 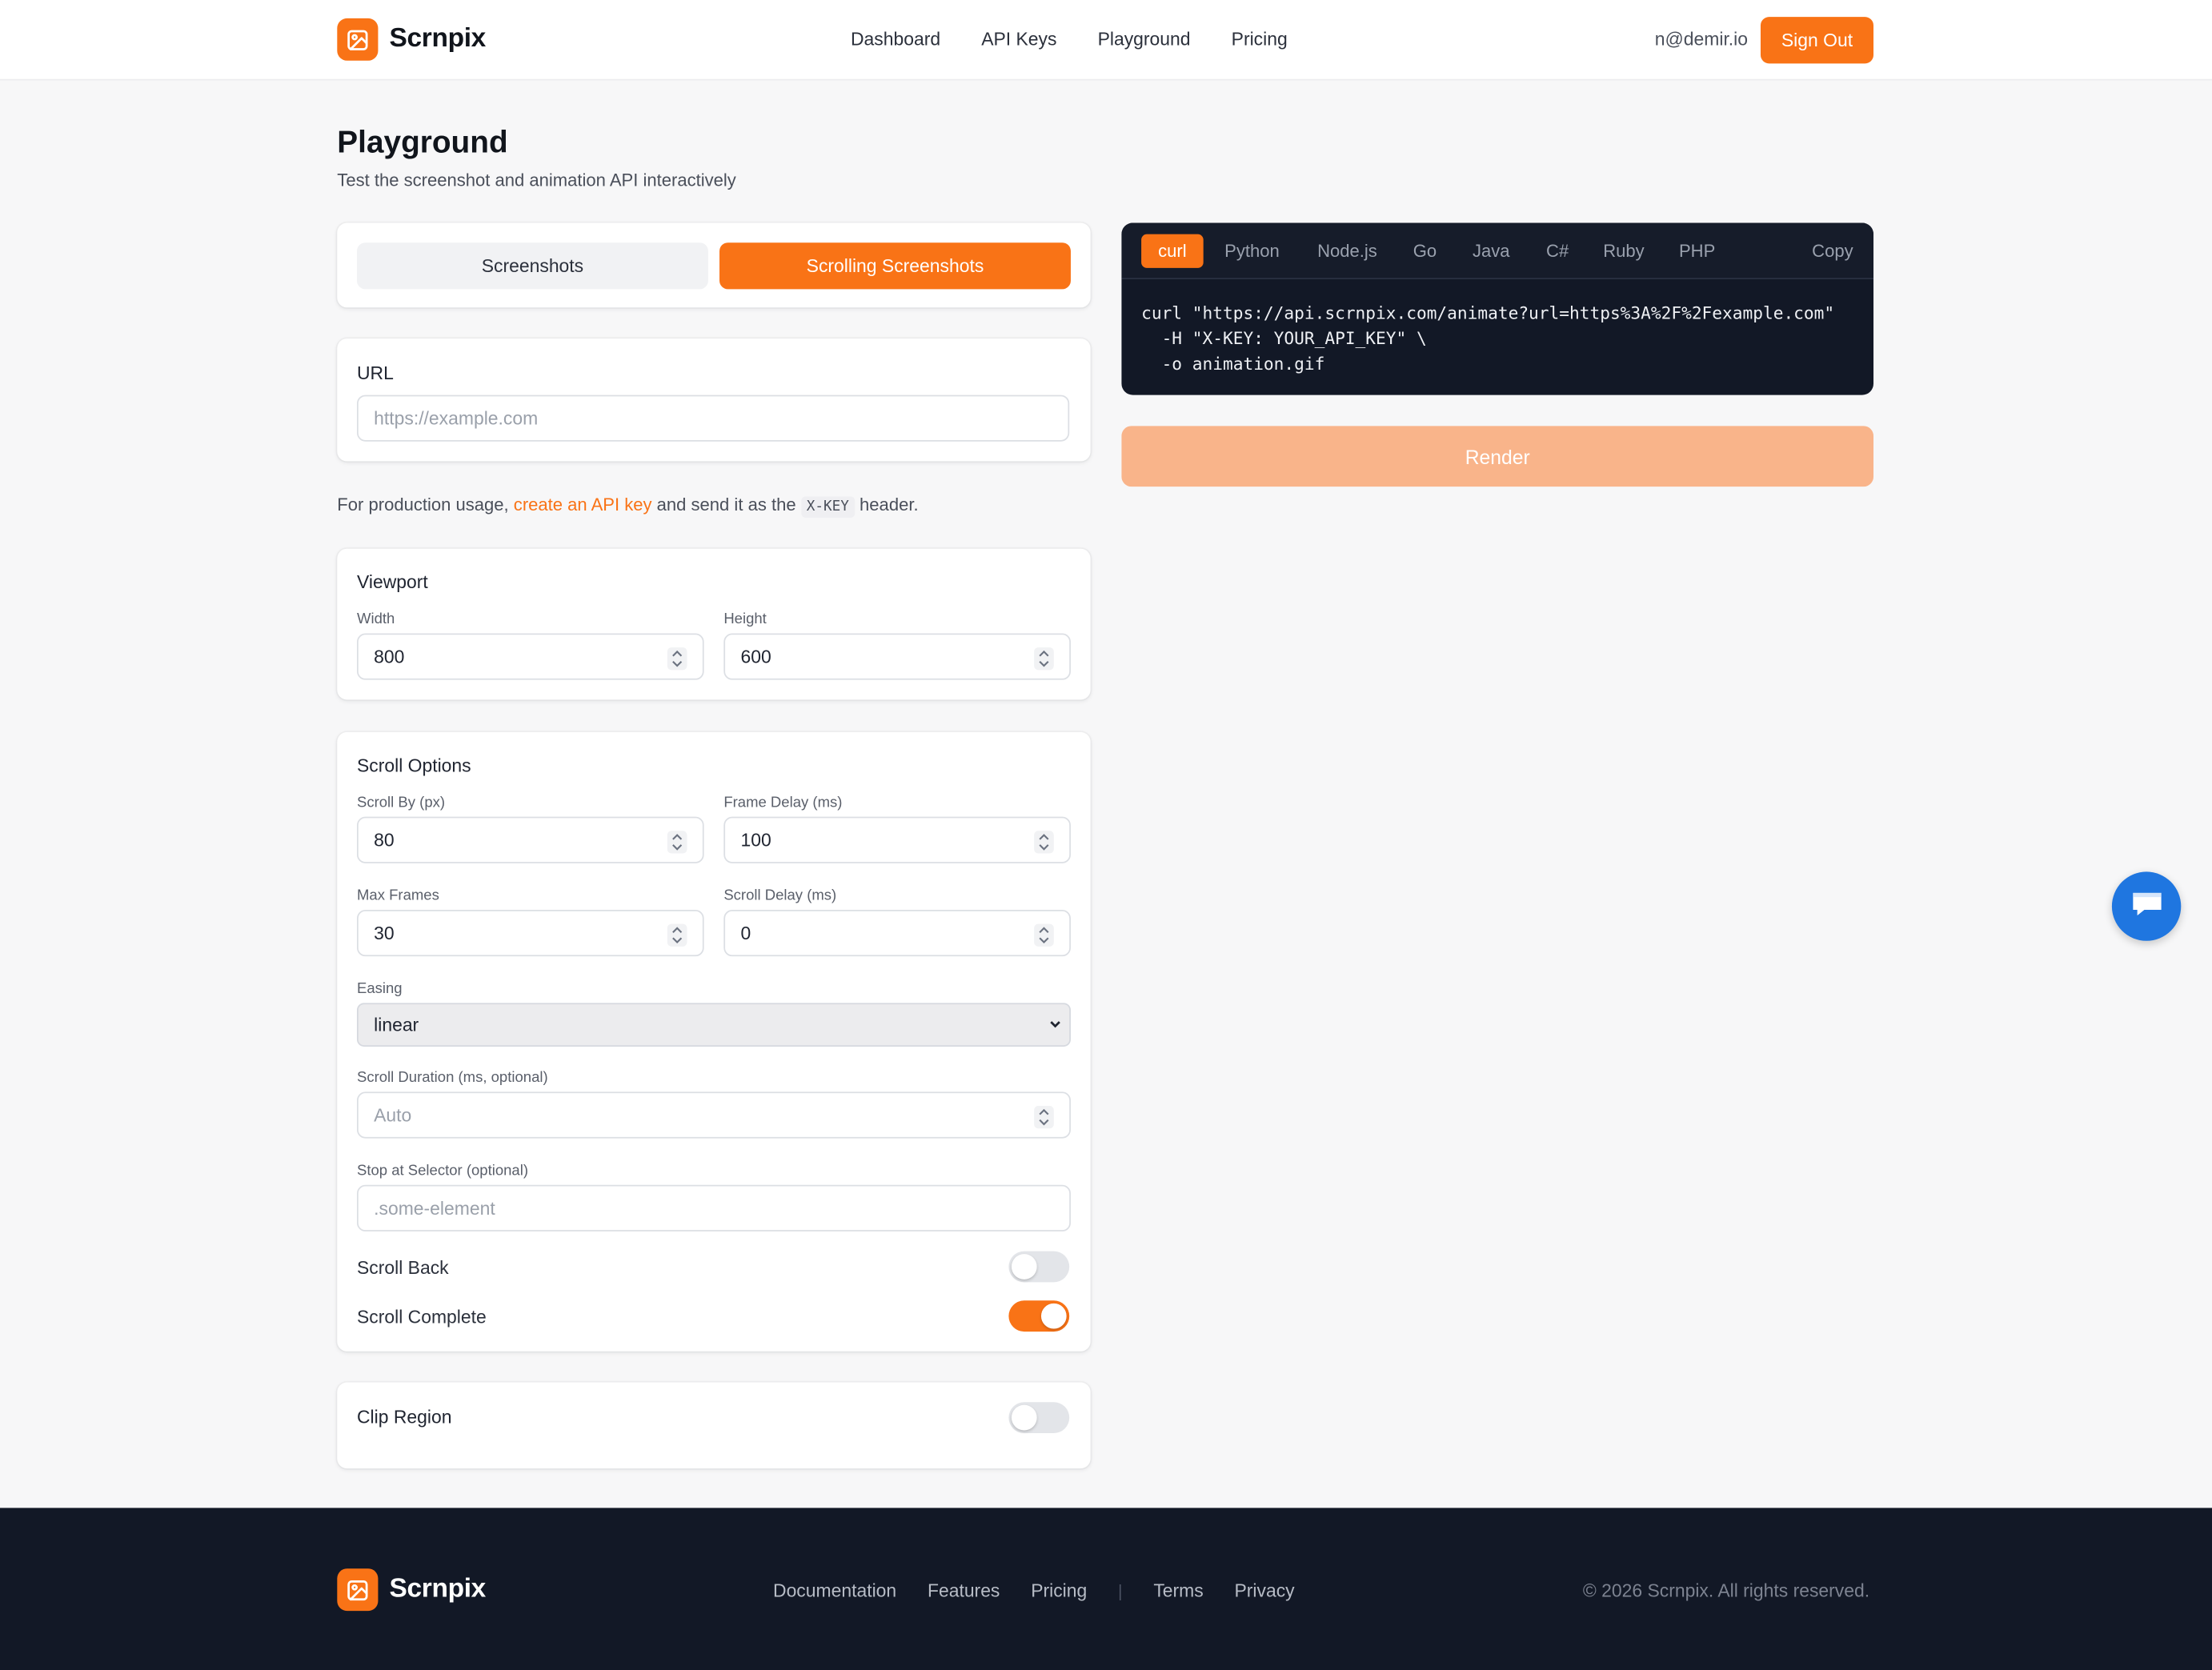 What do you see at coordinates (532, 266) in the screenshot?
I see `tab-screenshots: Screenshots` at bounding box center [532, 266].